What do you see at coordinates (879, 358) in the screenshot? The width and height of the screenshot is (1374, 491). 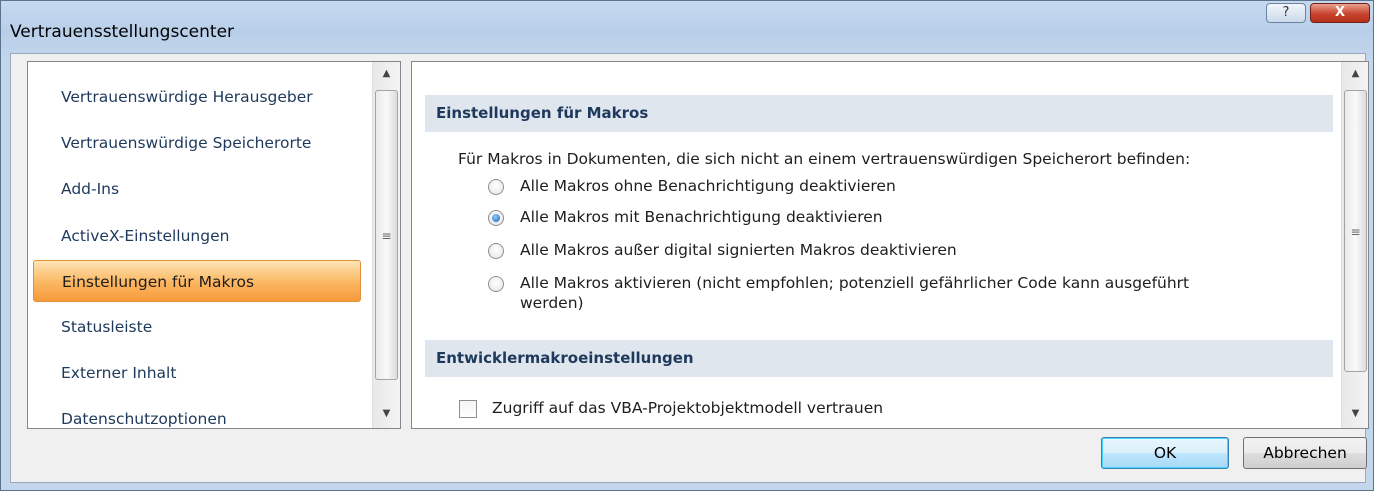 I see `developer-macro-settings-header: Entwicklermakroeinstellungen` at bounding box center [879, 358].